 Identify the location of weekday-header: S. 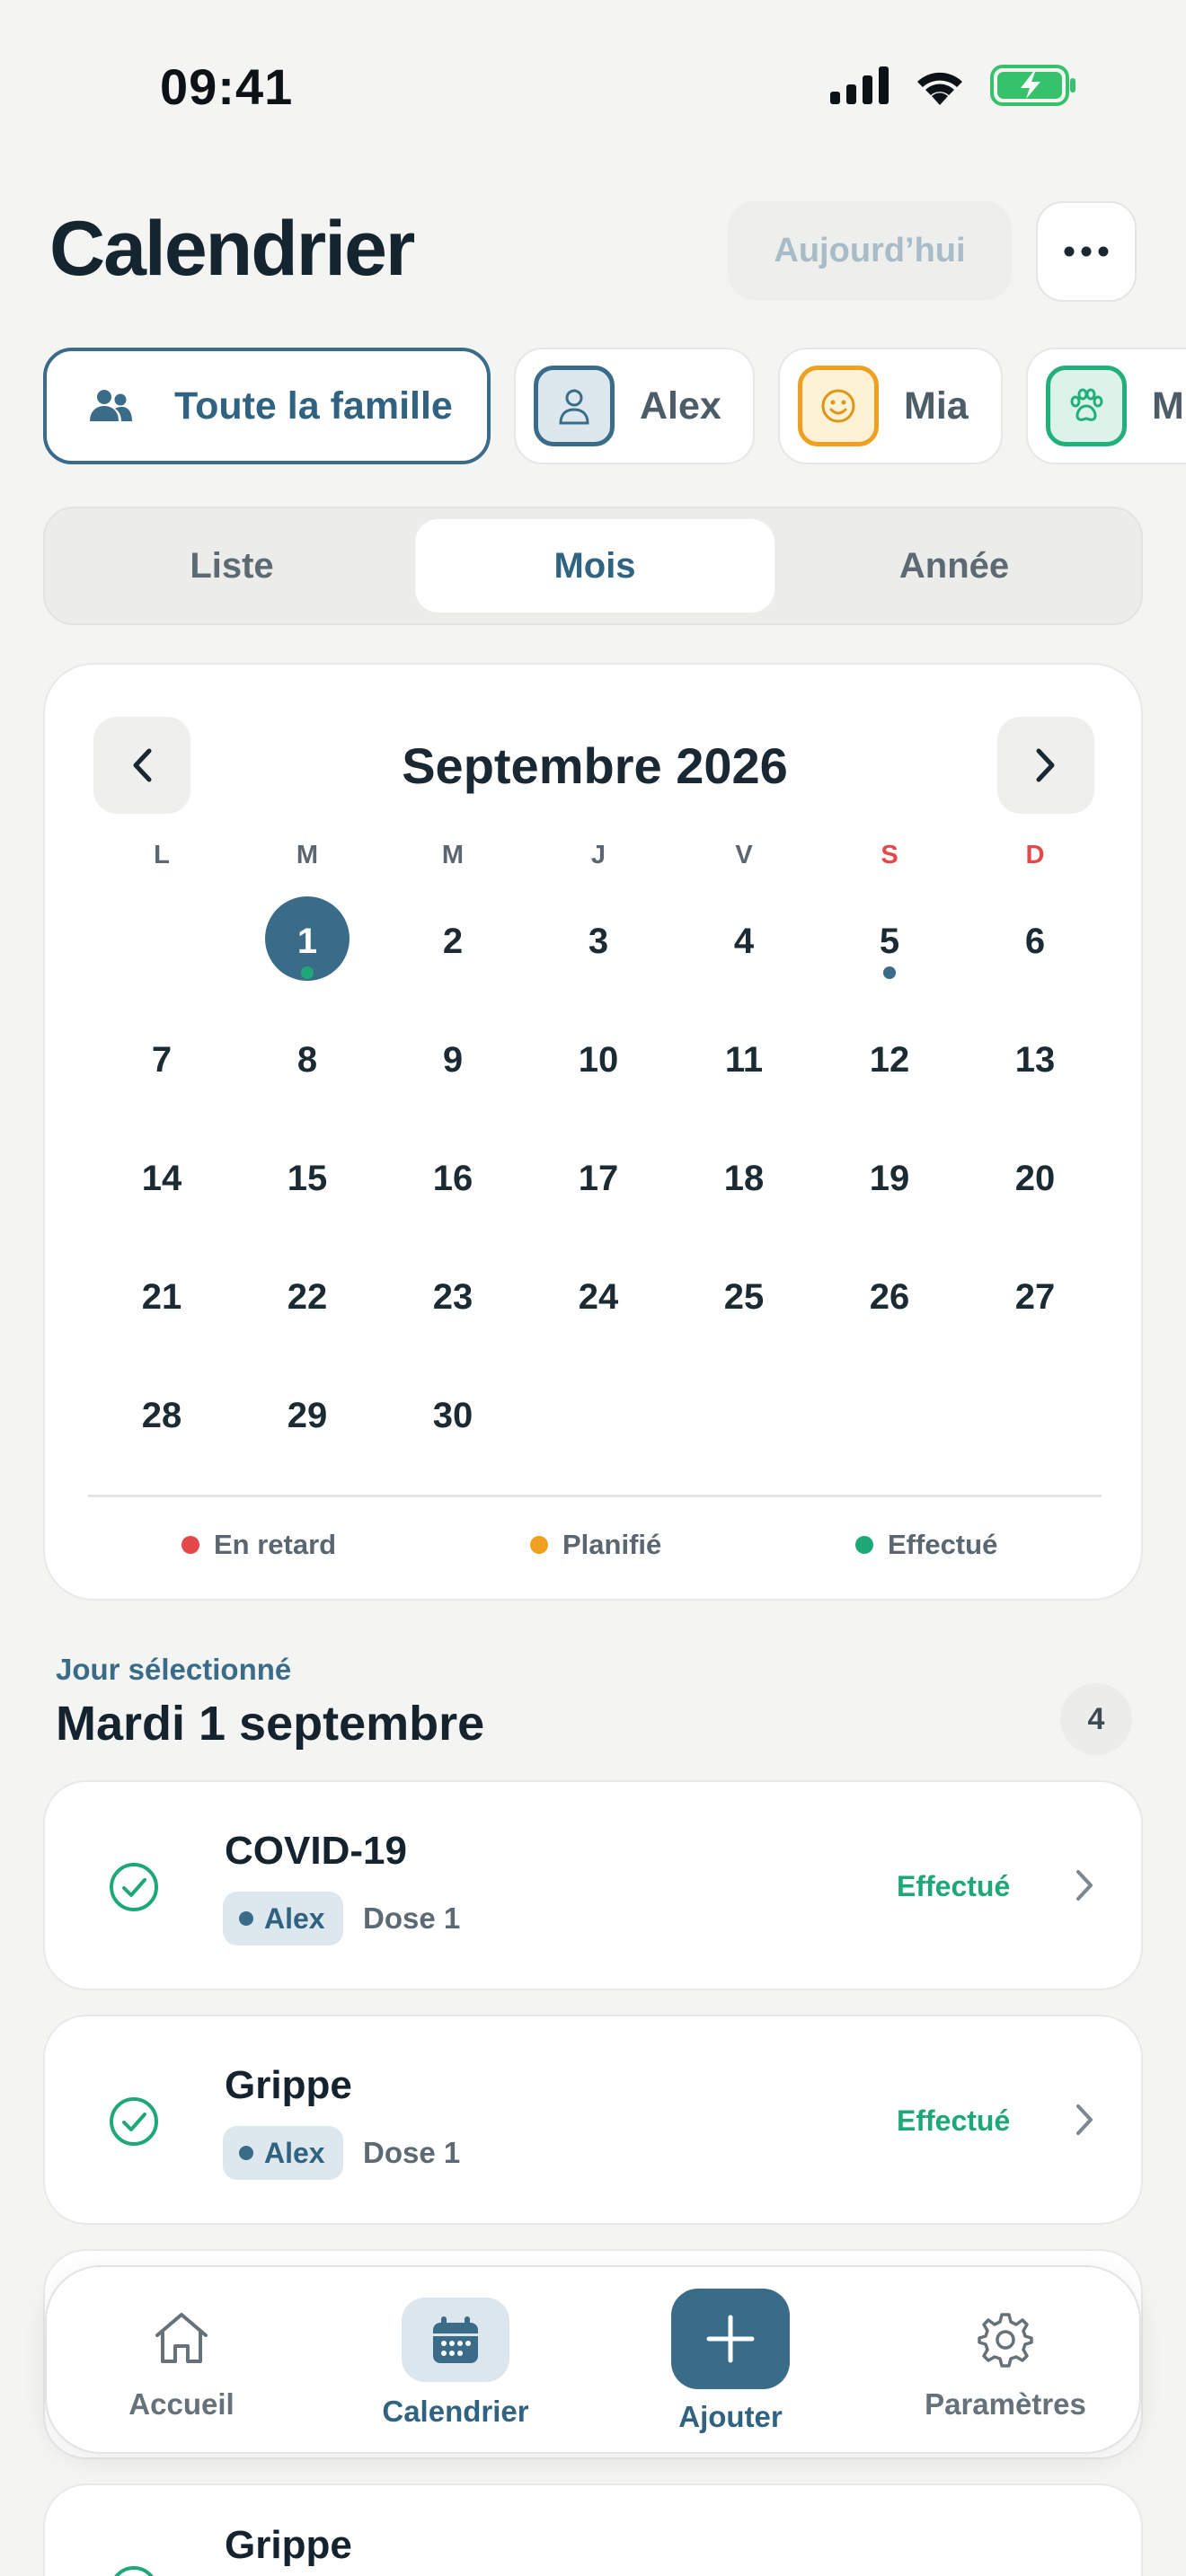
(889, 855).